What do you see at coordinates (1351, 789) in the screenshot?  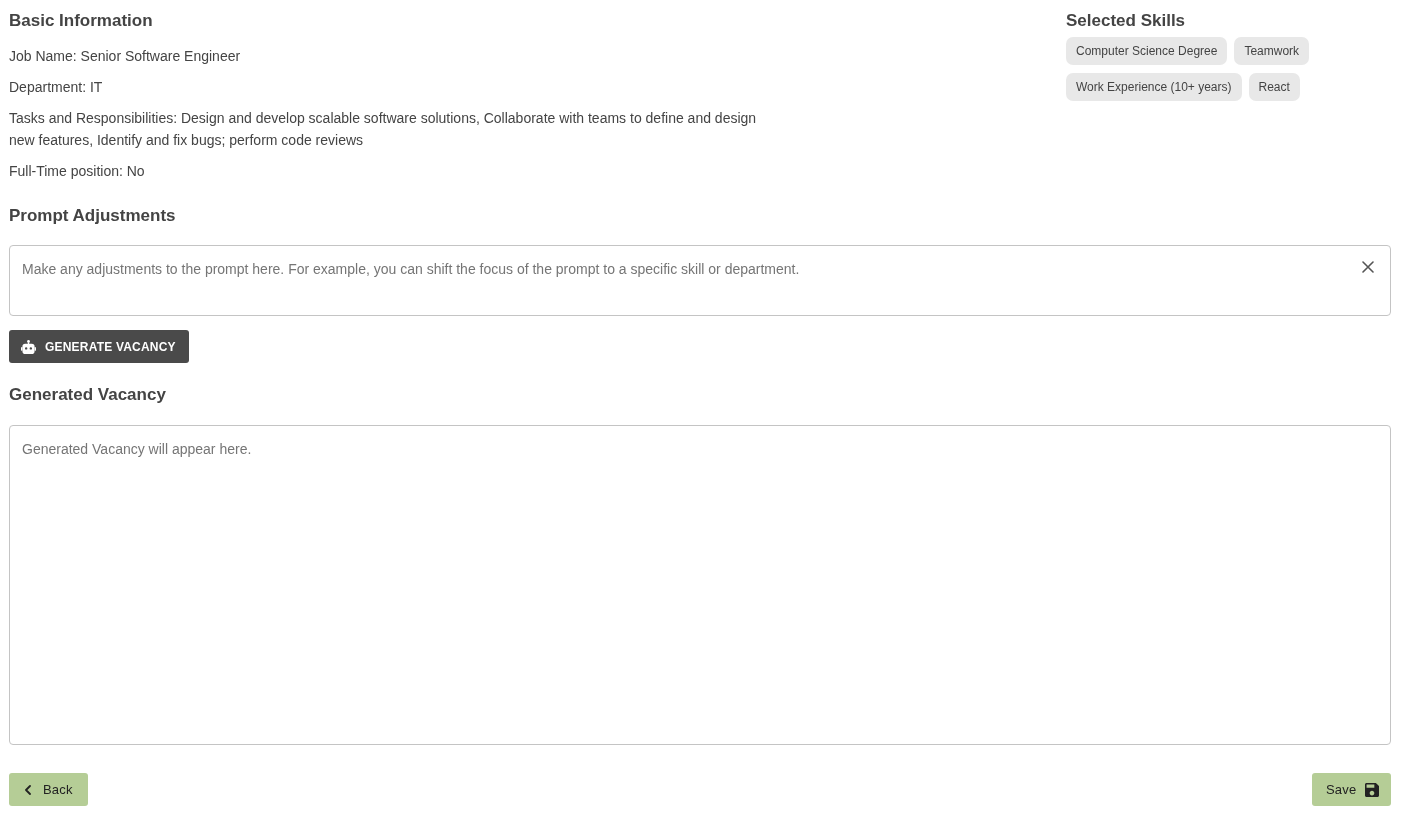 I see `save-button: Save` at bounding box center [1351, 789].